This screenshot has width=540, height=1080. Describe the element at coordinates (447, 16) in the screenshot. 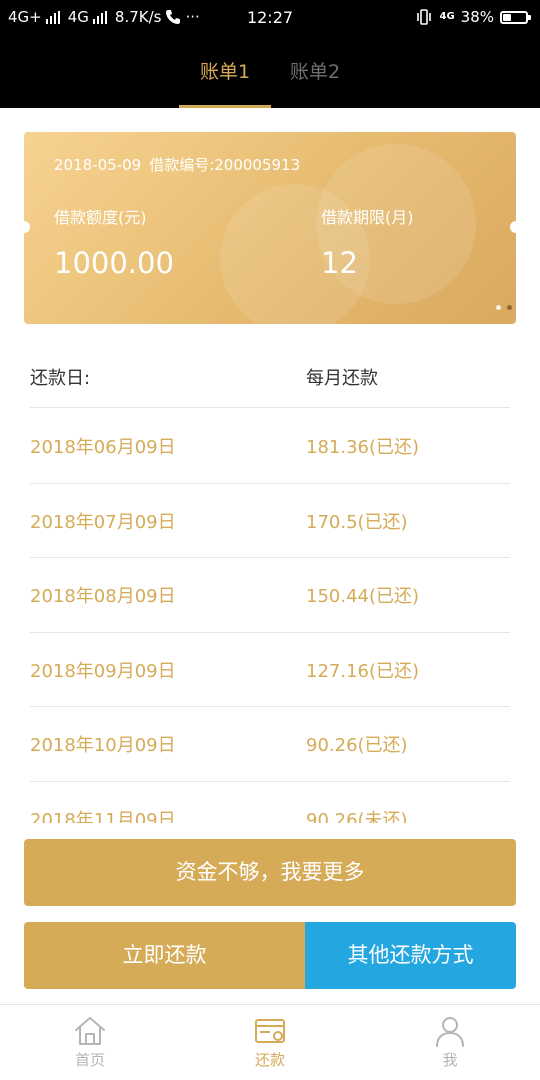

I see `network-label-small: 4G` at that location.